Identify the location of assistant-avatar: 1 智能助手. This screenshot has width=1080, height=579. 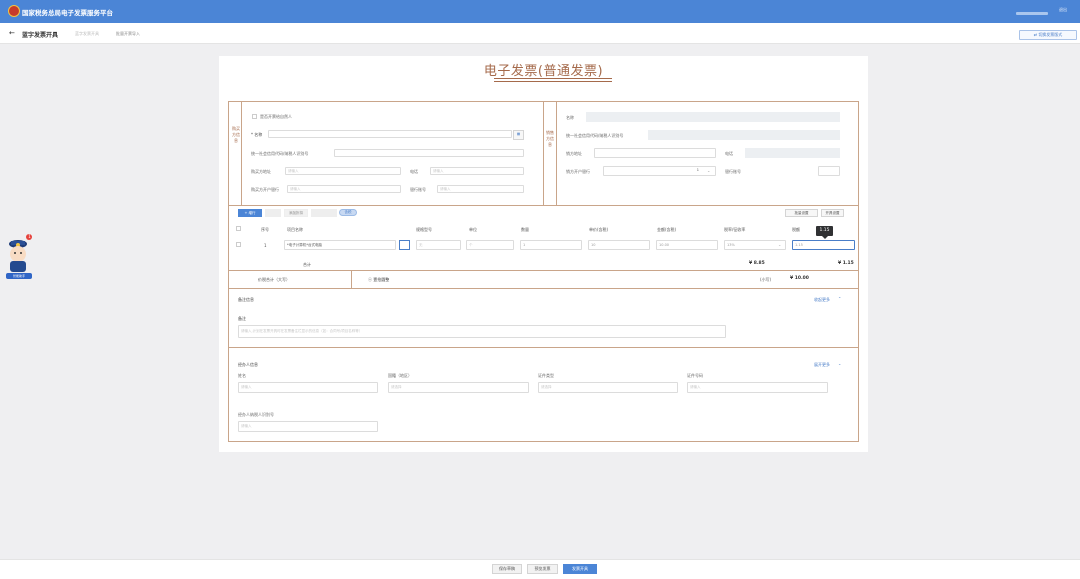
(19, 257).